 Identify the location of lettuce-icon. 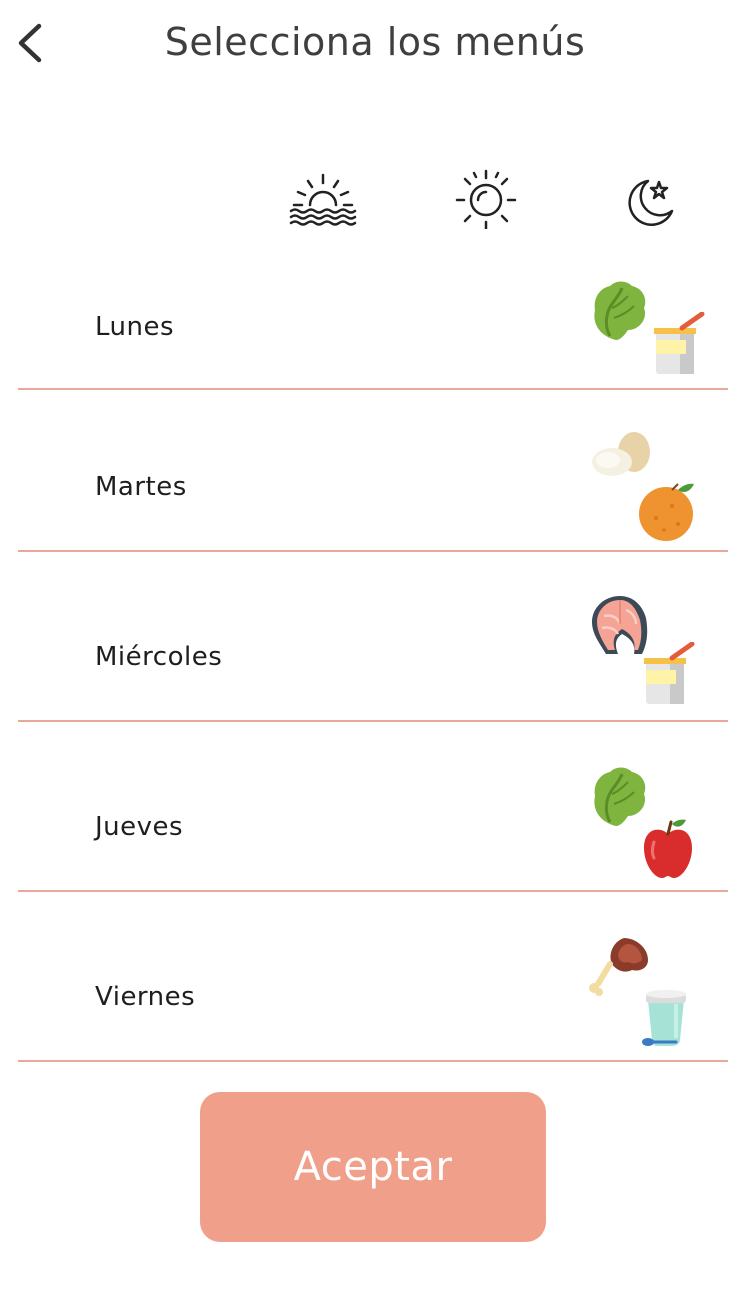
(620, 310).